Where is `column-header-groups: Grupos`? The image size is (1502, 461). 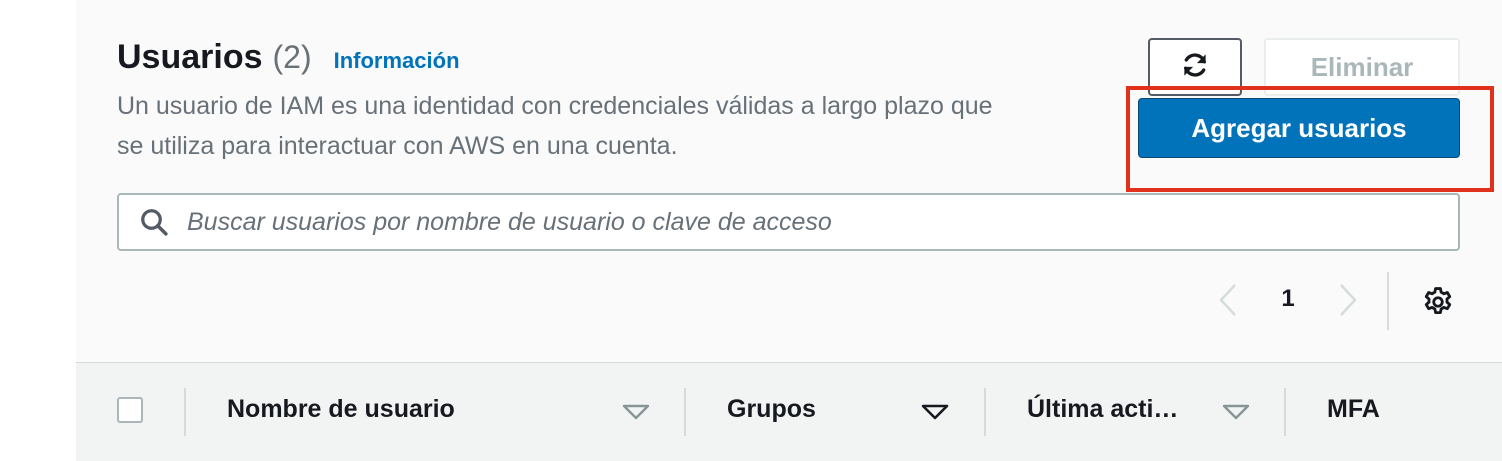 column-header-groups: Grupos is located at coordinates (771, 409).